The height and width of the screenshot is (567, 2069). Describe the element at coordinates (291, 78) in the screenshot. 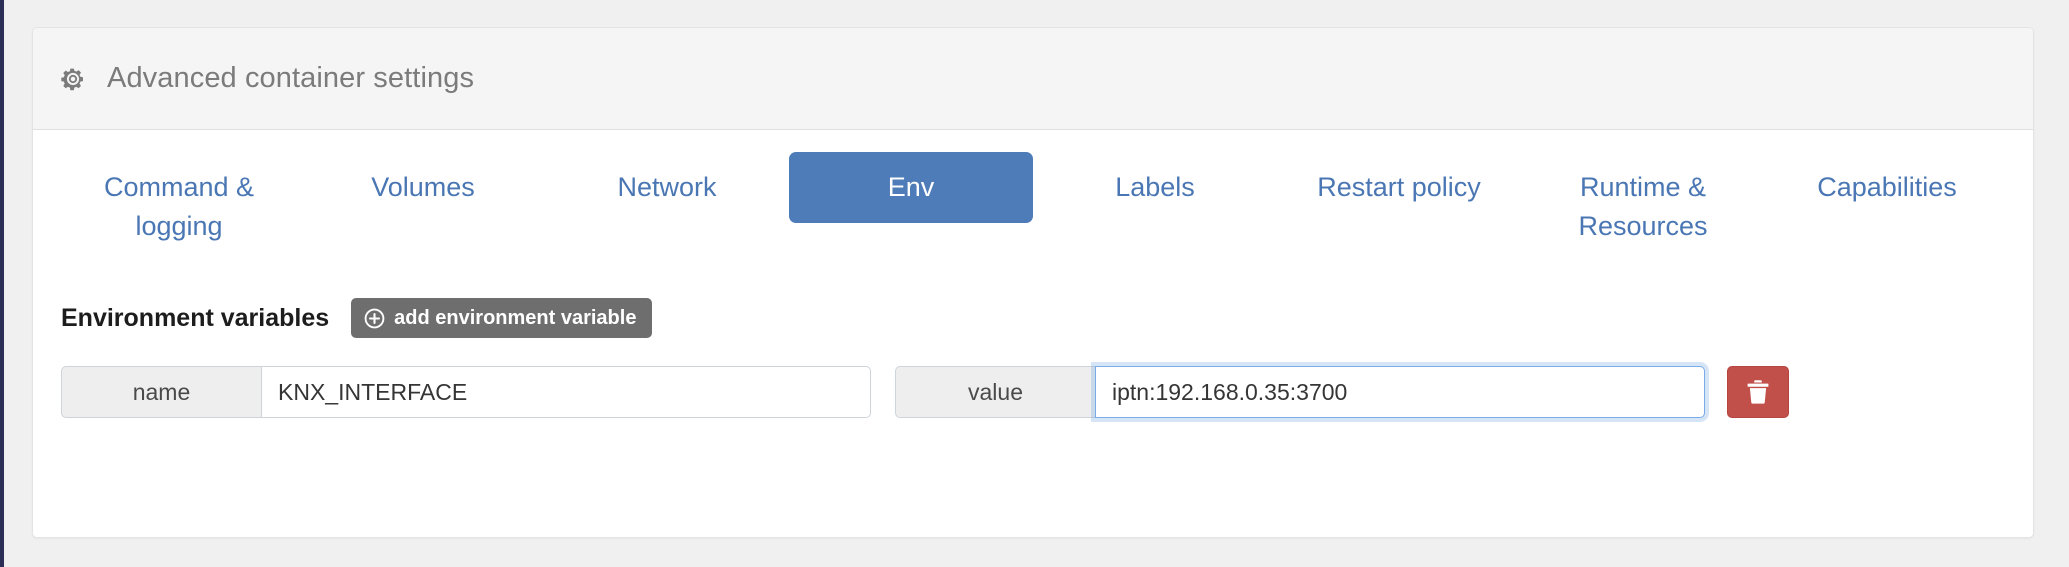

I see `page-title: Advanced container settings` at that location.